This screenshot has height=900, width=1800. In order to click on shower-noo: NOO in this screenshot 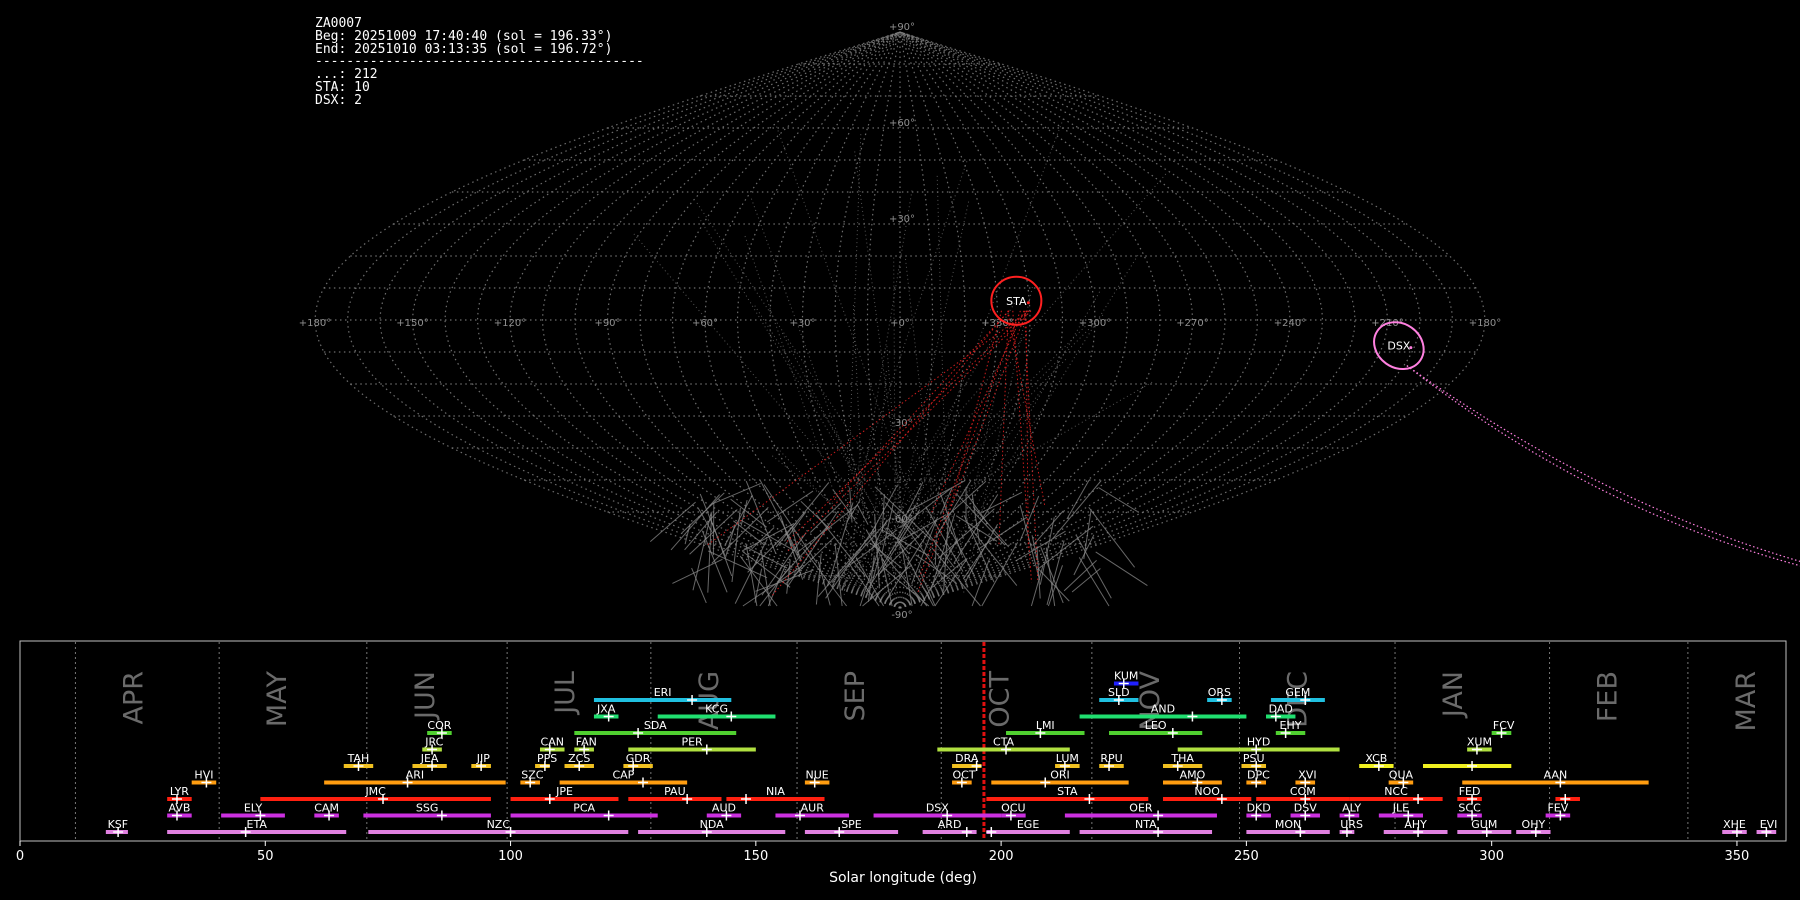, I will do `click(1207, 794)`.